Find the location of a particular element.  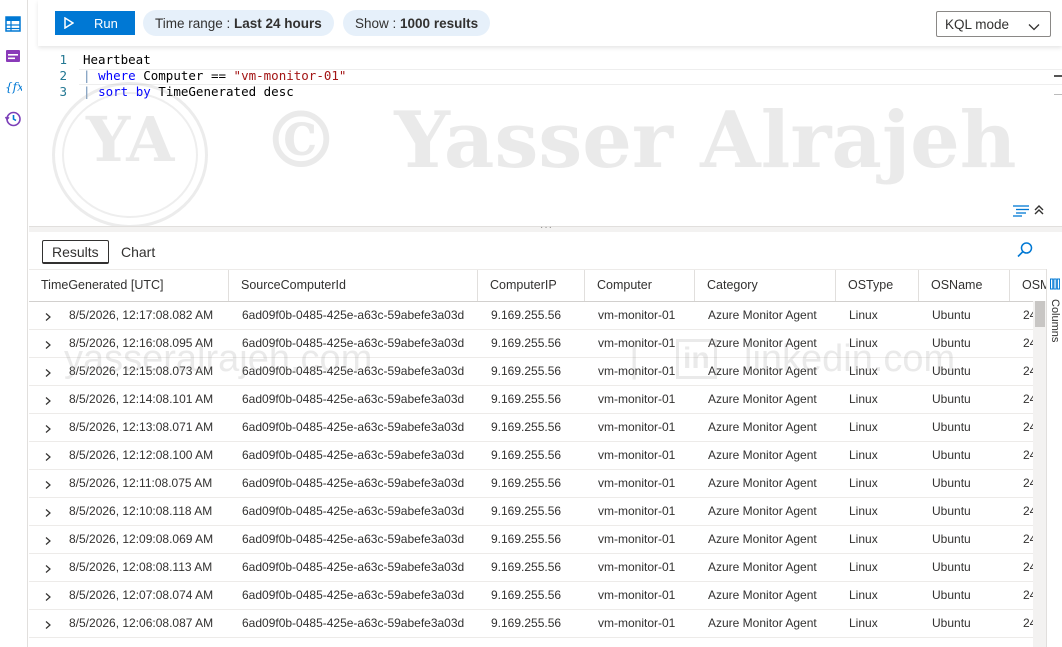

left-rail: {fx} is located at coordinates (14, 323).